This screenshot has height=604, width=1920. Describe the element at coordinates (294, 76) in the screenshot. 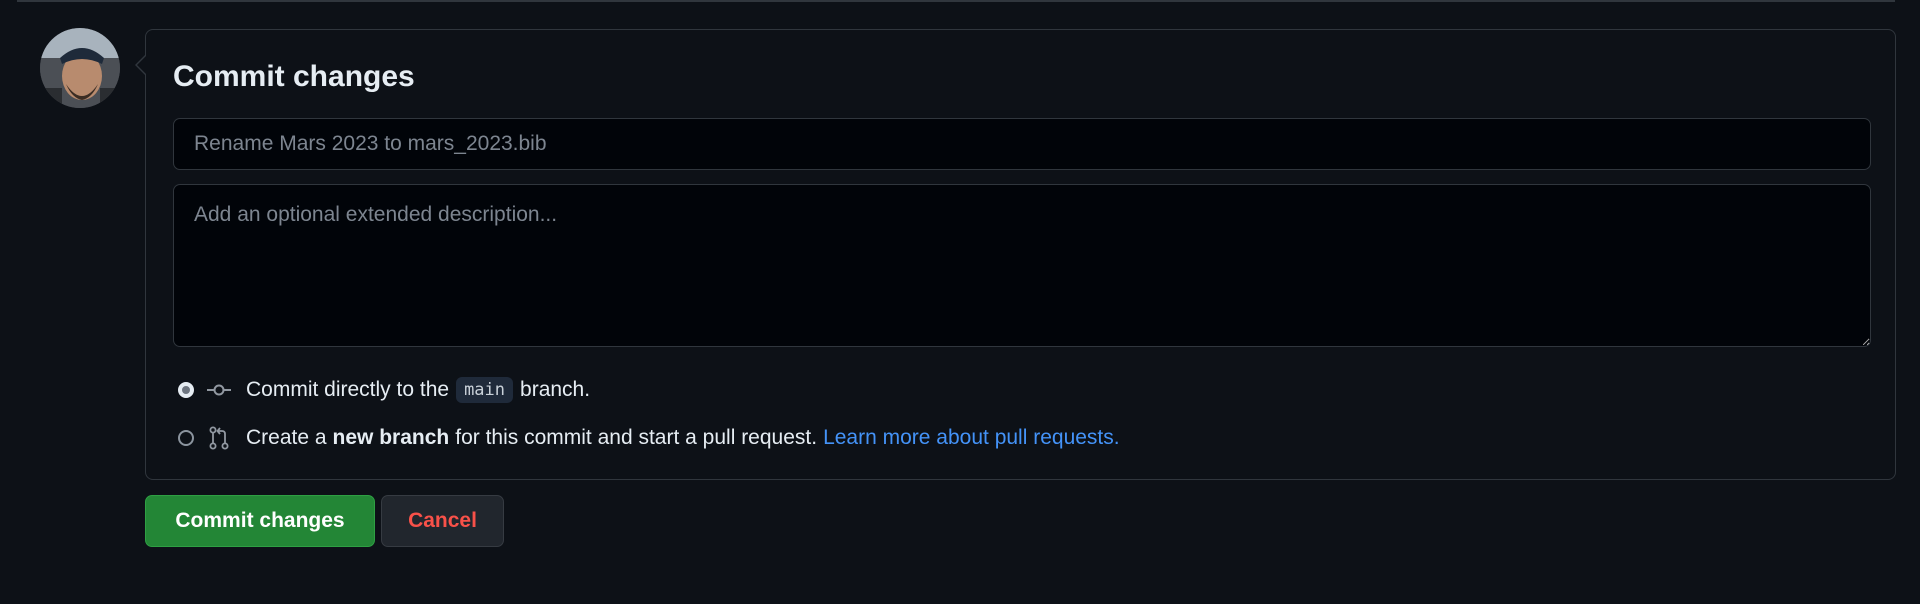

I see `commit-panel-title: Commit changes` at that location.